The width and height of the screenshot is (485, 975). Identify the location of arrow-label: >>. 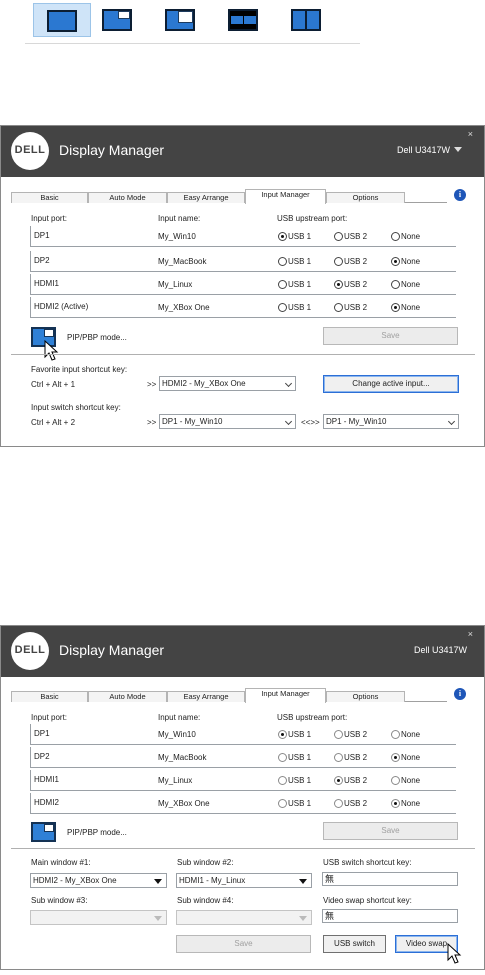
(152, 384).